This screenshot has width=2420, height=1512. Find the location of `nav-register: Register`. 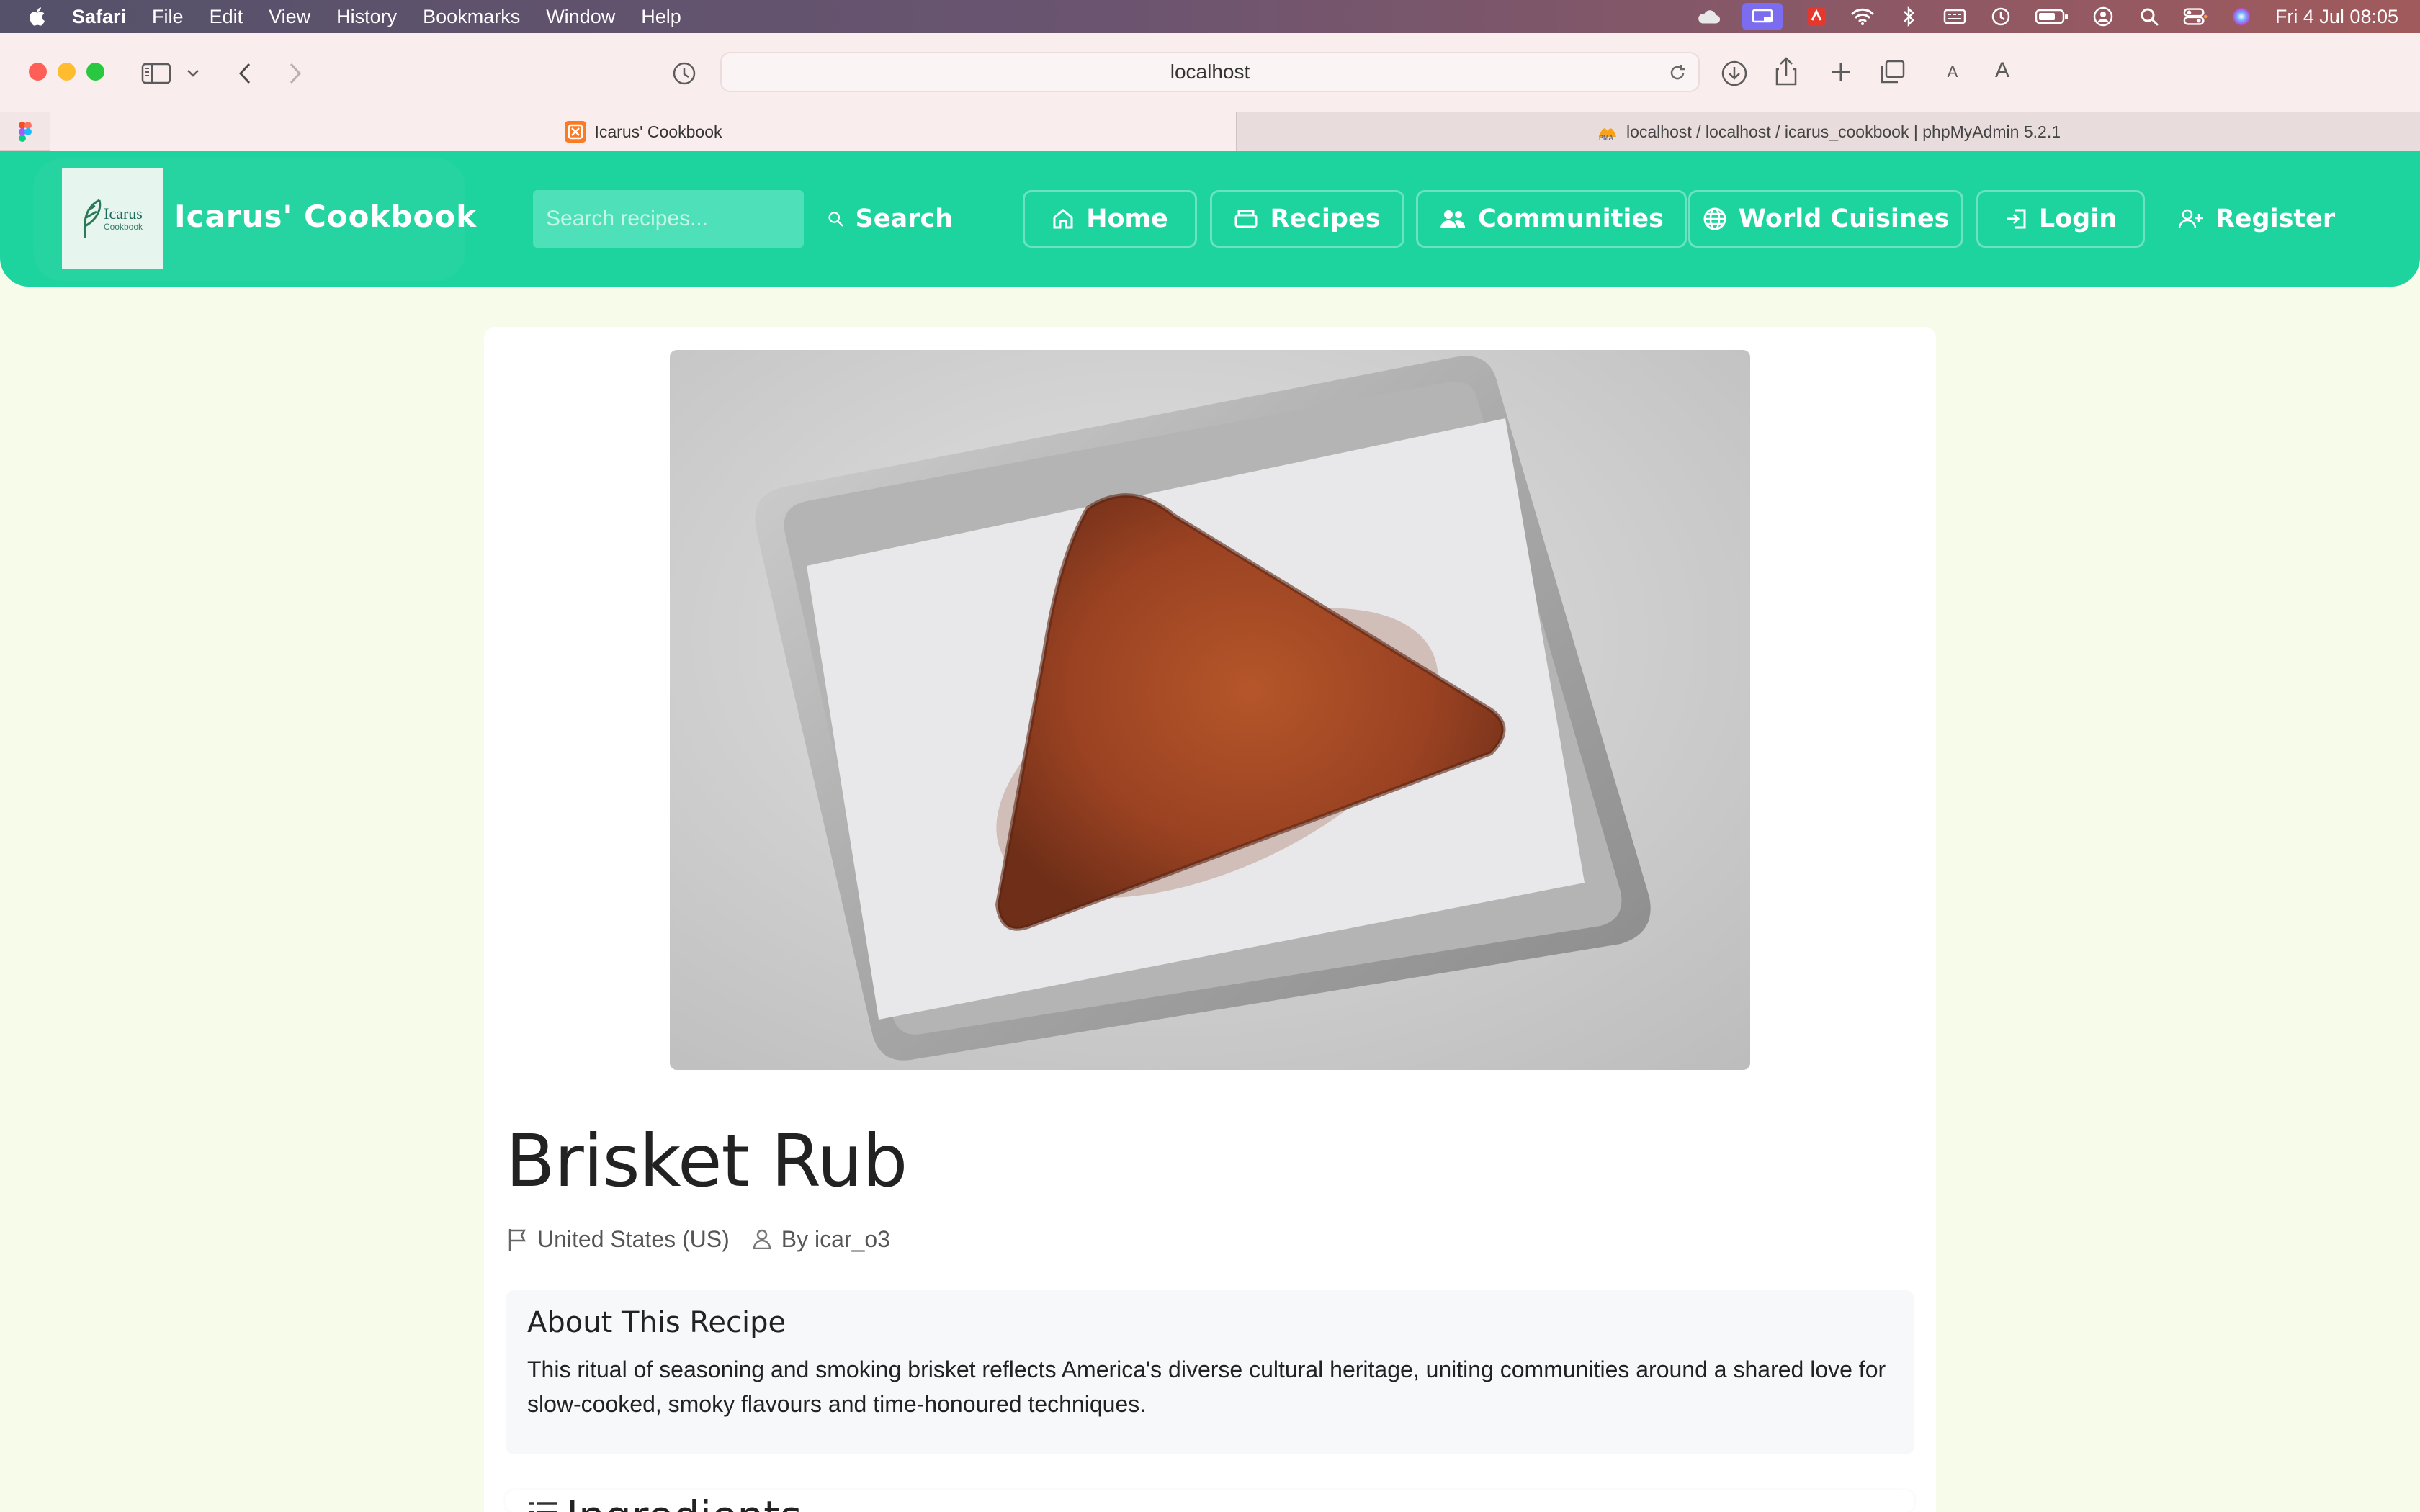

nav-register: Register is located at coordinates (2256, 219).